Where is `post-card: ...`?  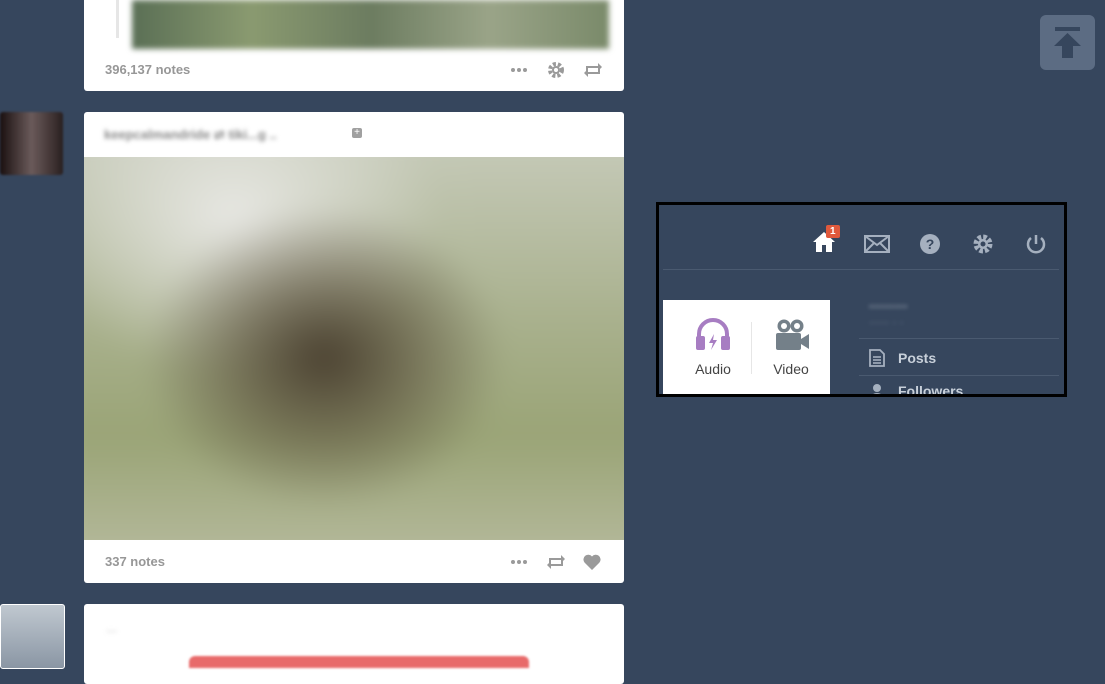 post-card: ... is located at coordinates (354, 644).